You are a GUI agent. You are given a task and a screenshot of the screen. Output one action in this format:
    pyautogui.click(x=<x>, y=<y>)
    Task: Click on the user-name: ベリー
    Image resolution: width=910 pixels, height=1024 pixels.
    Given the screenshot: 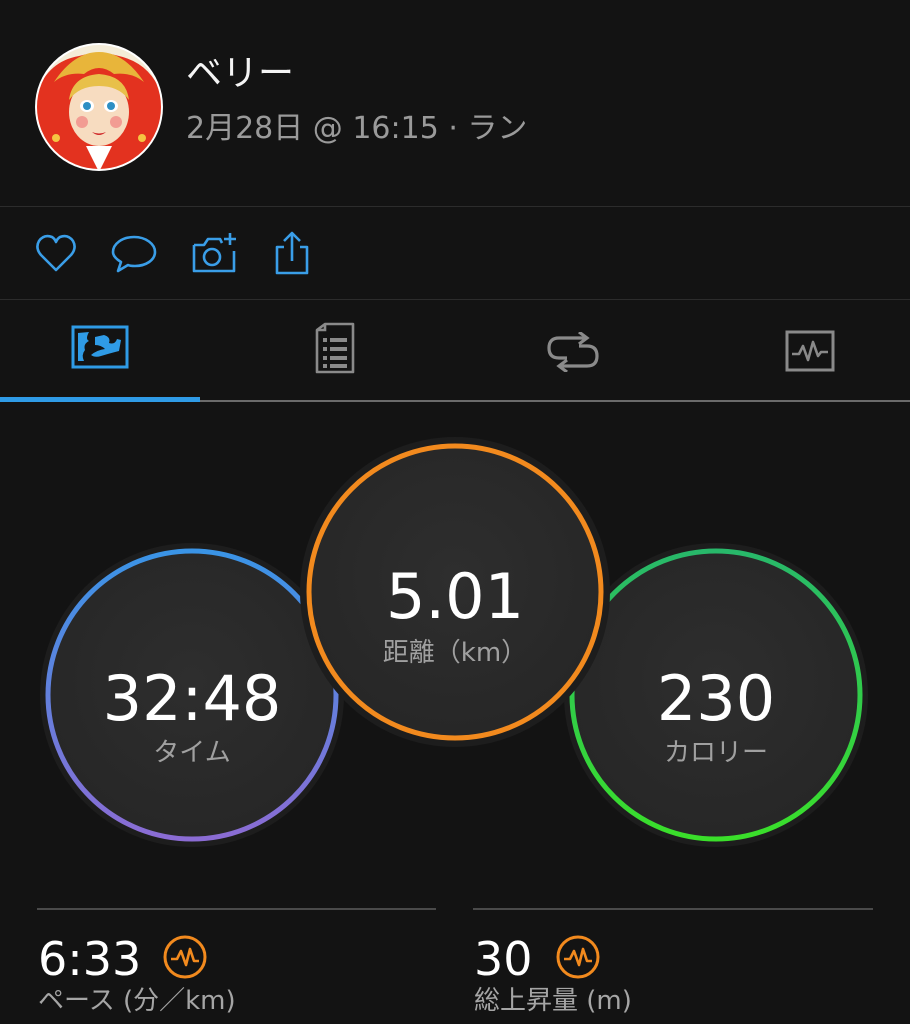 What is the action you would take?
    pyautogui.click(x=240, y=70)
    